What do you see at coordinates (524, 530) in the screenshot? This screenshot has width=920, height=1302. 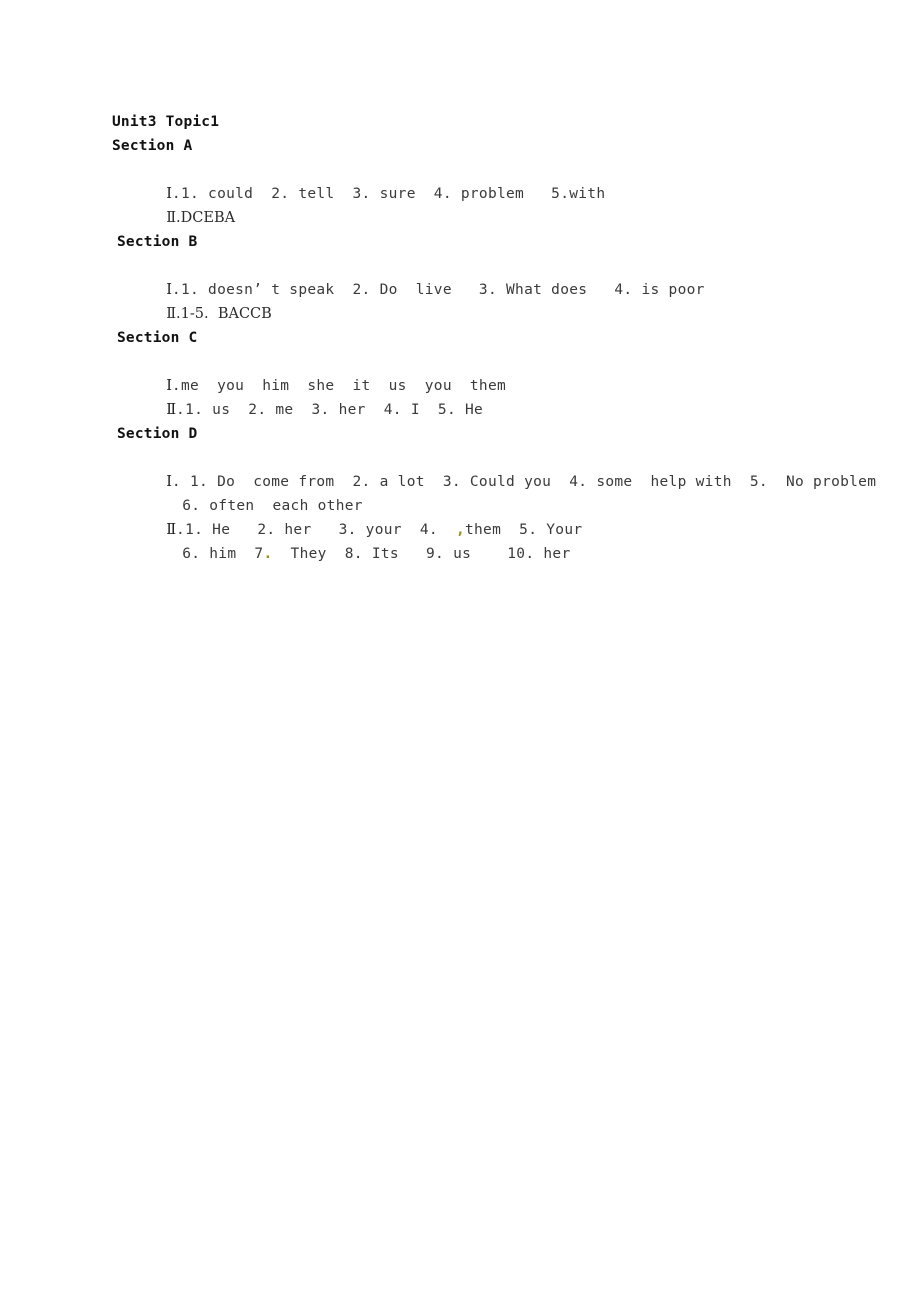 I see `answer-text-after: them 5. Your` at bounding box center [524, 530].